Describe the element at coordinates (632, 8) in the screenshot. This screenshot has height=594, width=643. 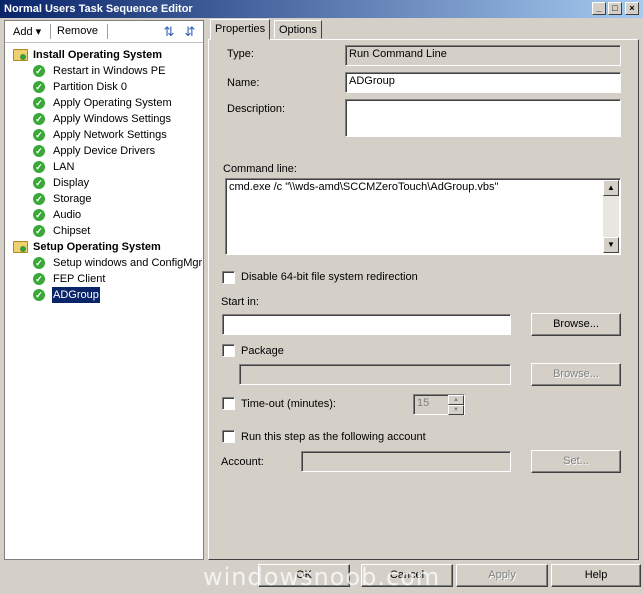
I see `close-icon: ×` at that location.